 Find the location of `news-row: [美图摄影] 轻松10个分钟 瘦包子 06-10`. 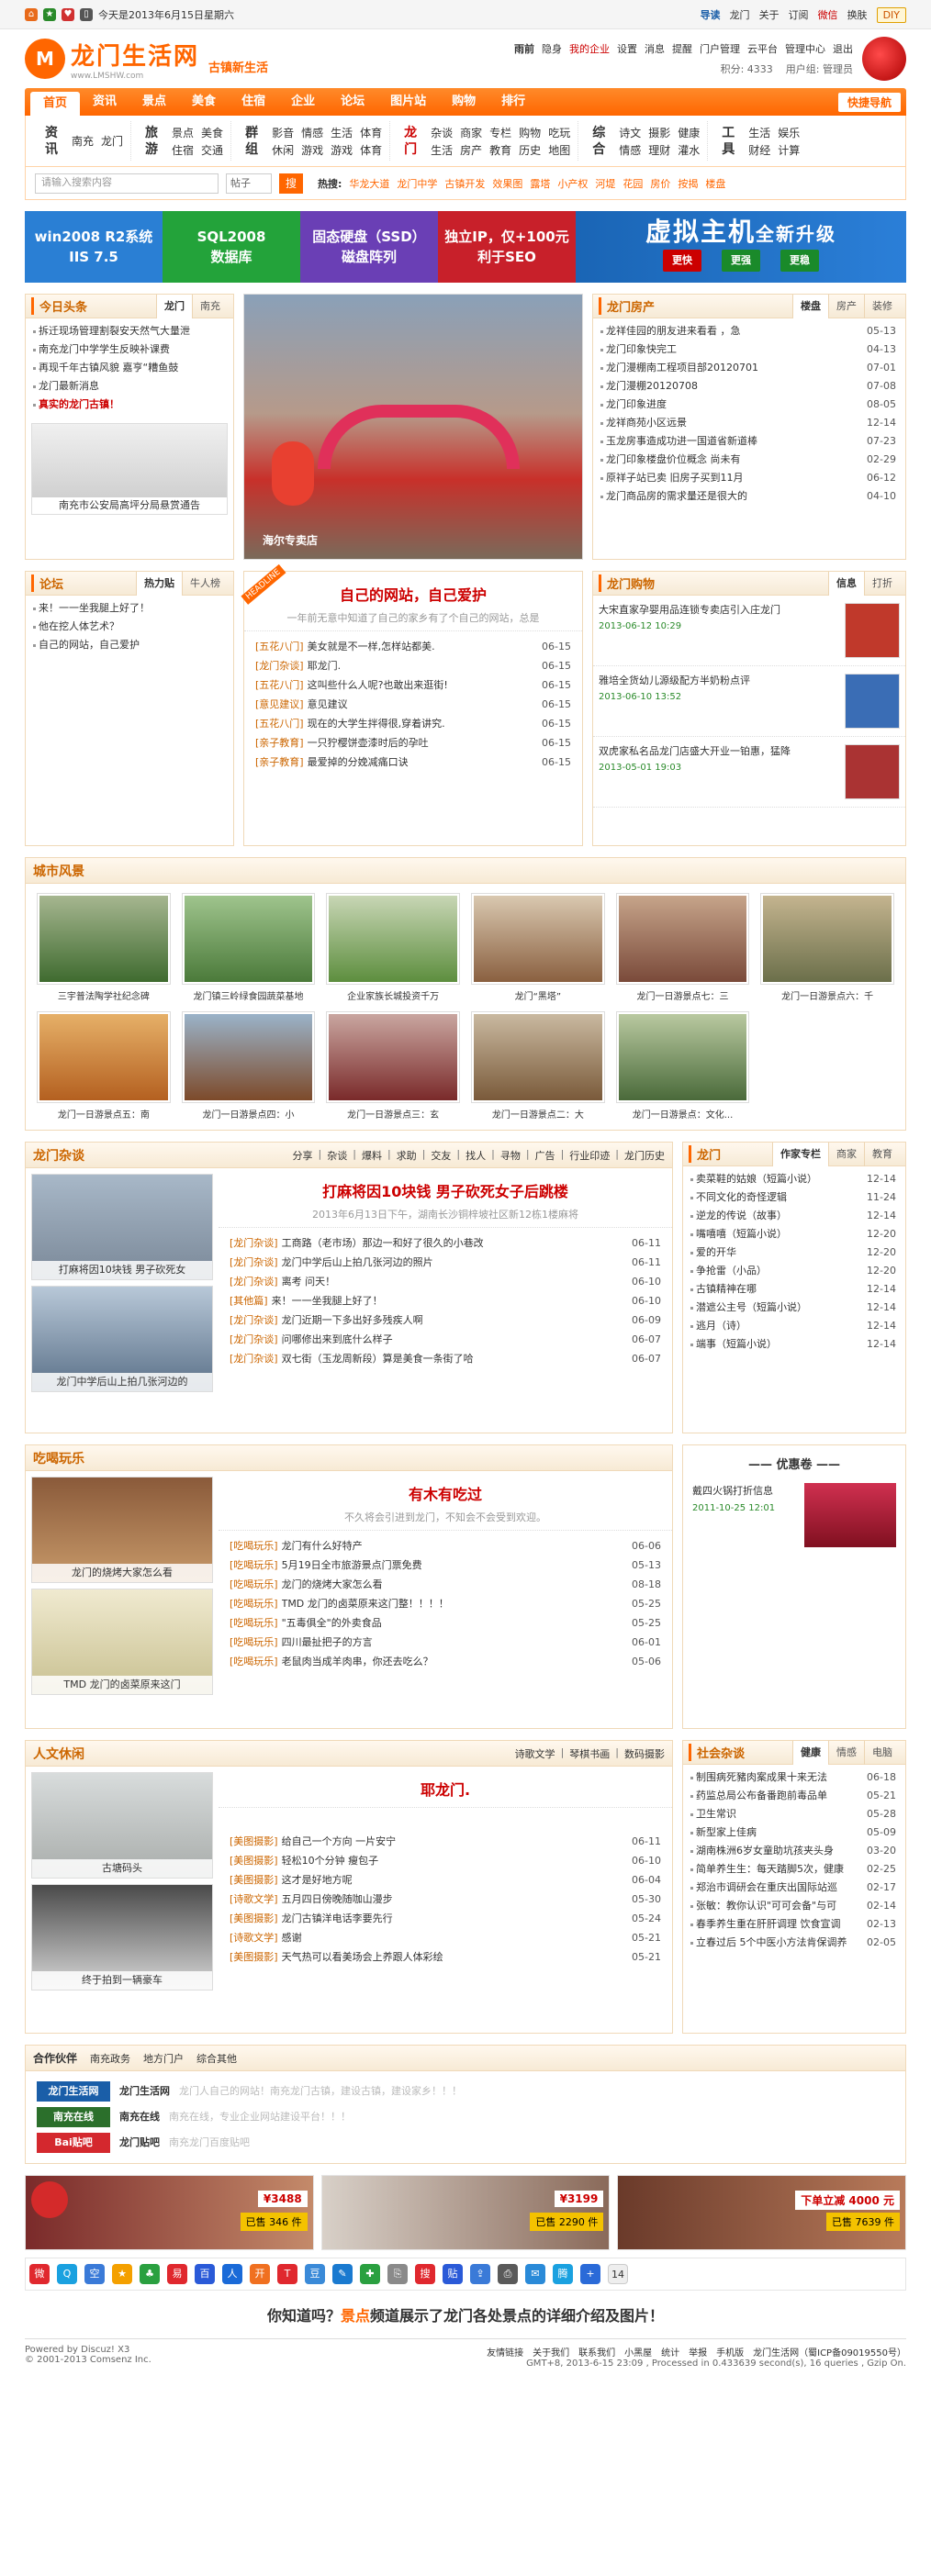

news-row: [美图摄影] 轻松10个分钟 瘦包子 06-10 is located at coordinates (445, 1860).